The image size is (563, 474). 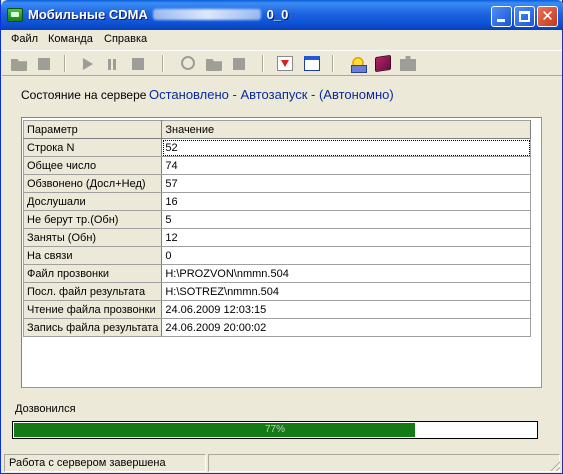 What do you see at coordinates (92, 237) in the screenshot?
I see `param-cell: Заняты (Обн)` at bounding box center [92, 237].